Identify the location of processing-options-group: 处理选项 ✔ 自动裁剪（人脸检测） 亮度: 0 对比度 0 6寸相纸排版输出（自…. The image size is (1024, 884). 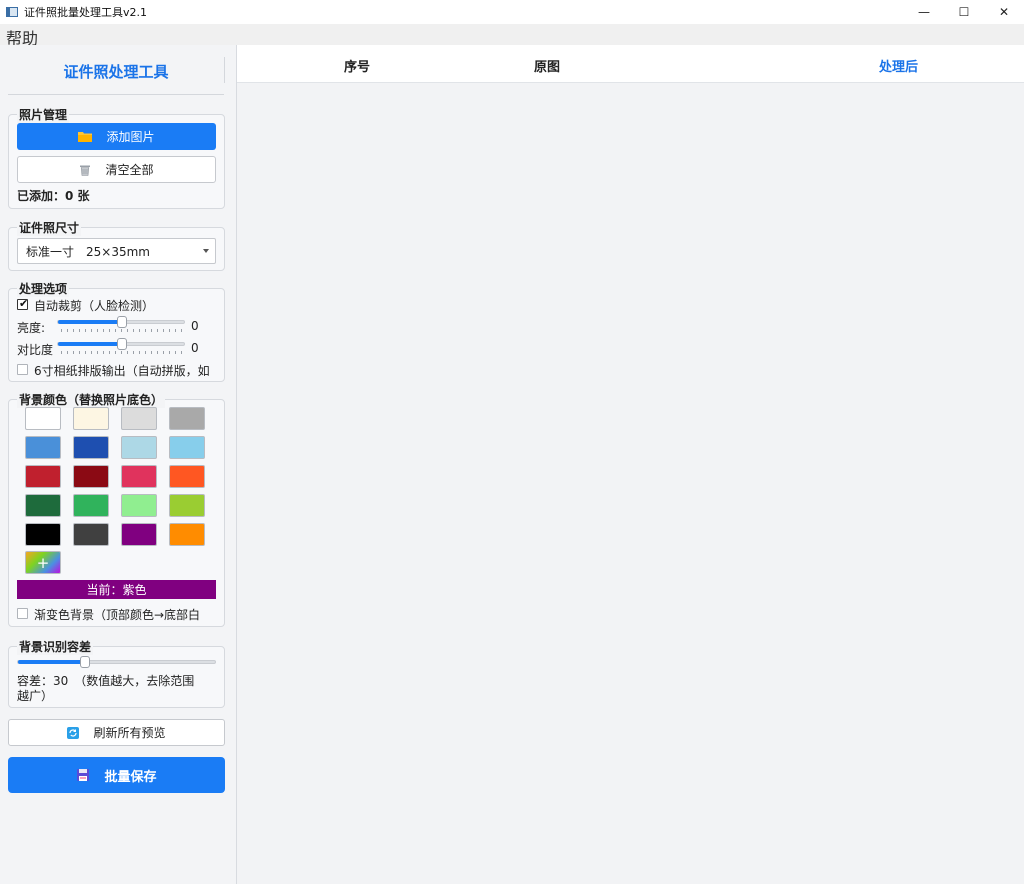
(116, 331).